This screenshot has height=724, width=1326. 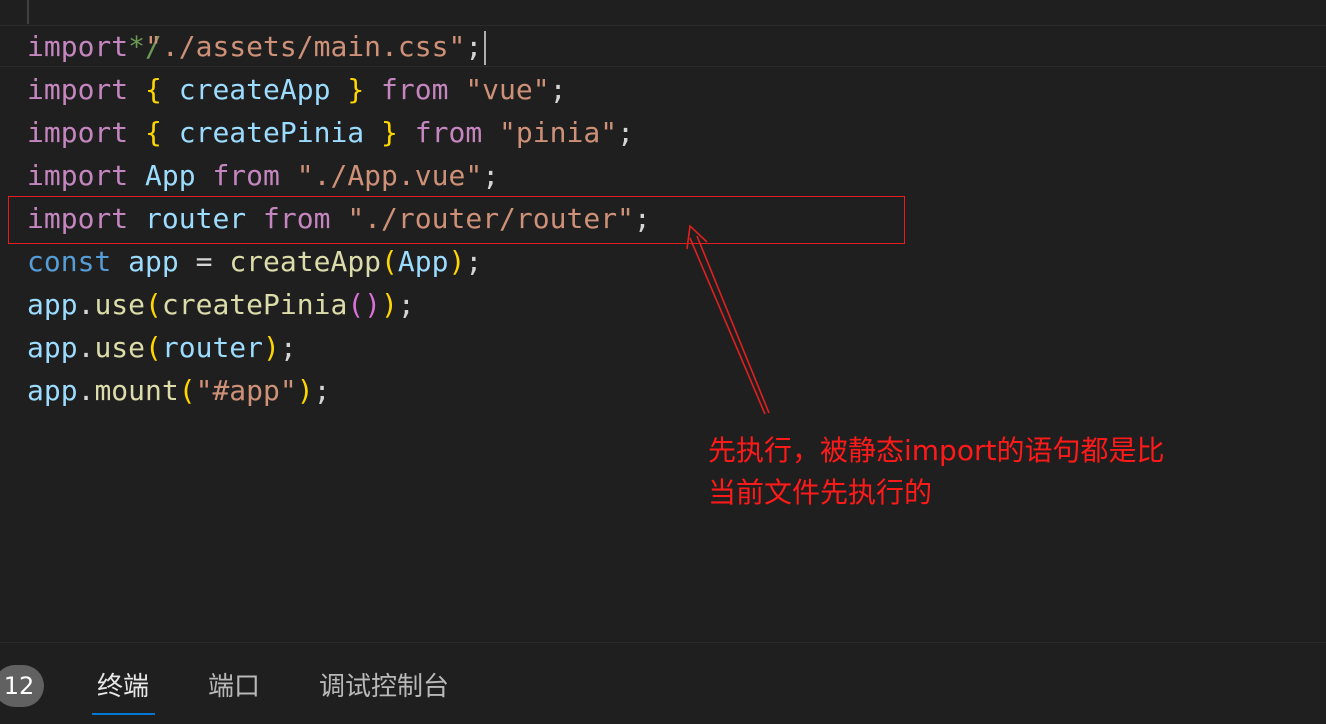 I want to click on code-line: import { createApp } from "vue";, so click(x=296, y=89).